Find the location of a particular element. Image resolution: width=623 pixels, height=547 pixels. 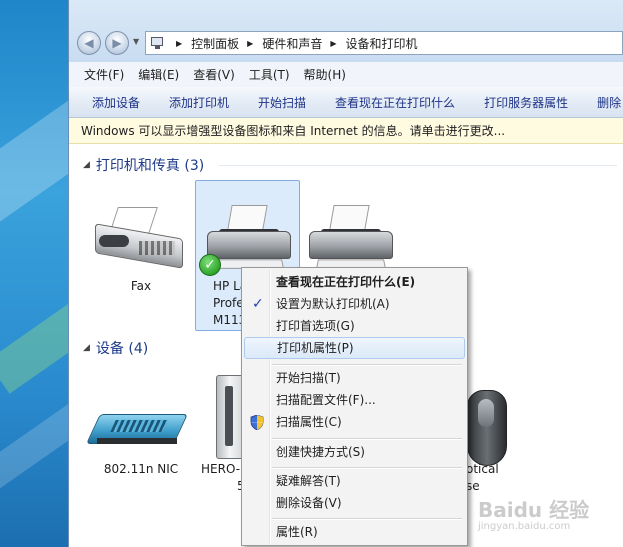

menu-edit: 编辑(E) is located at coordinates (158, 74).